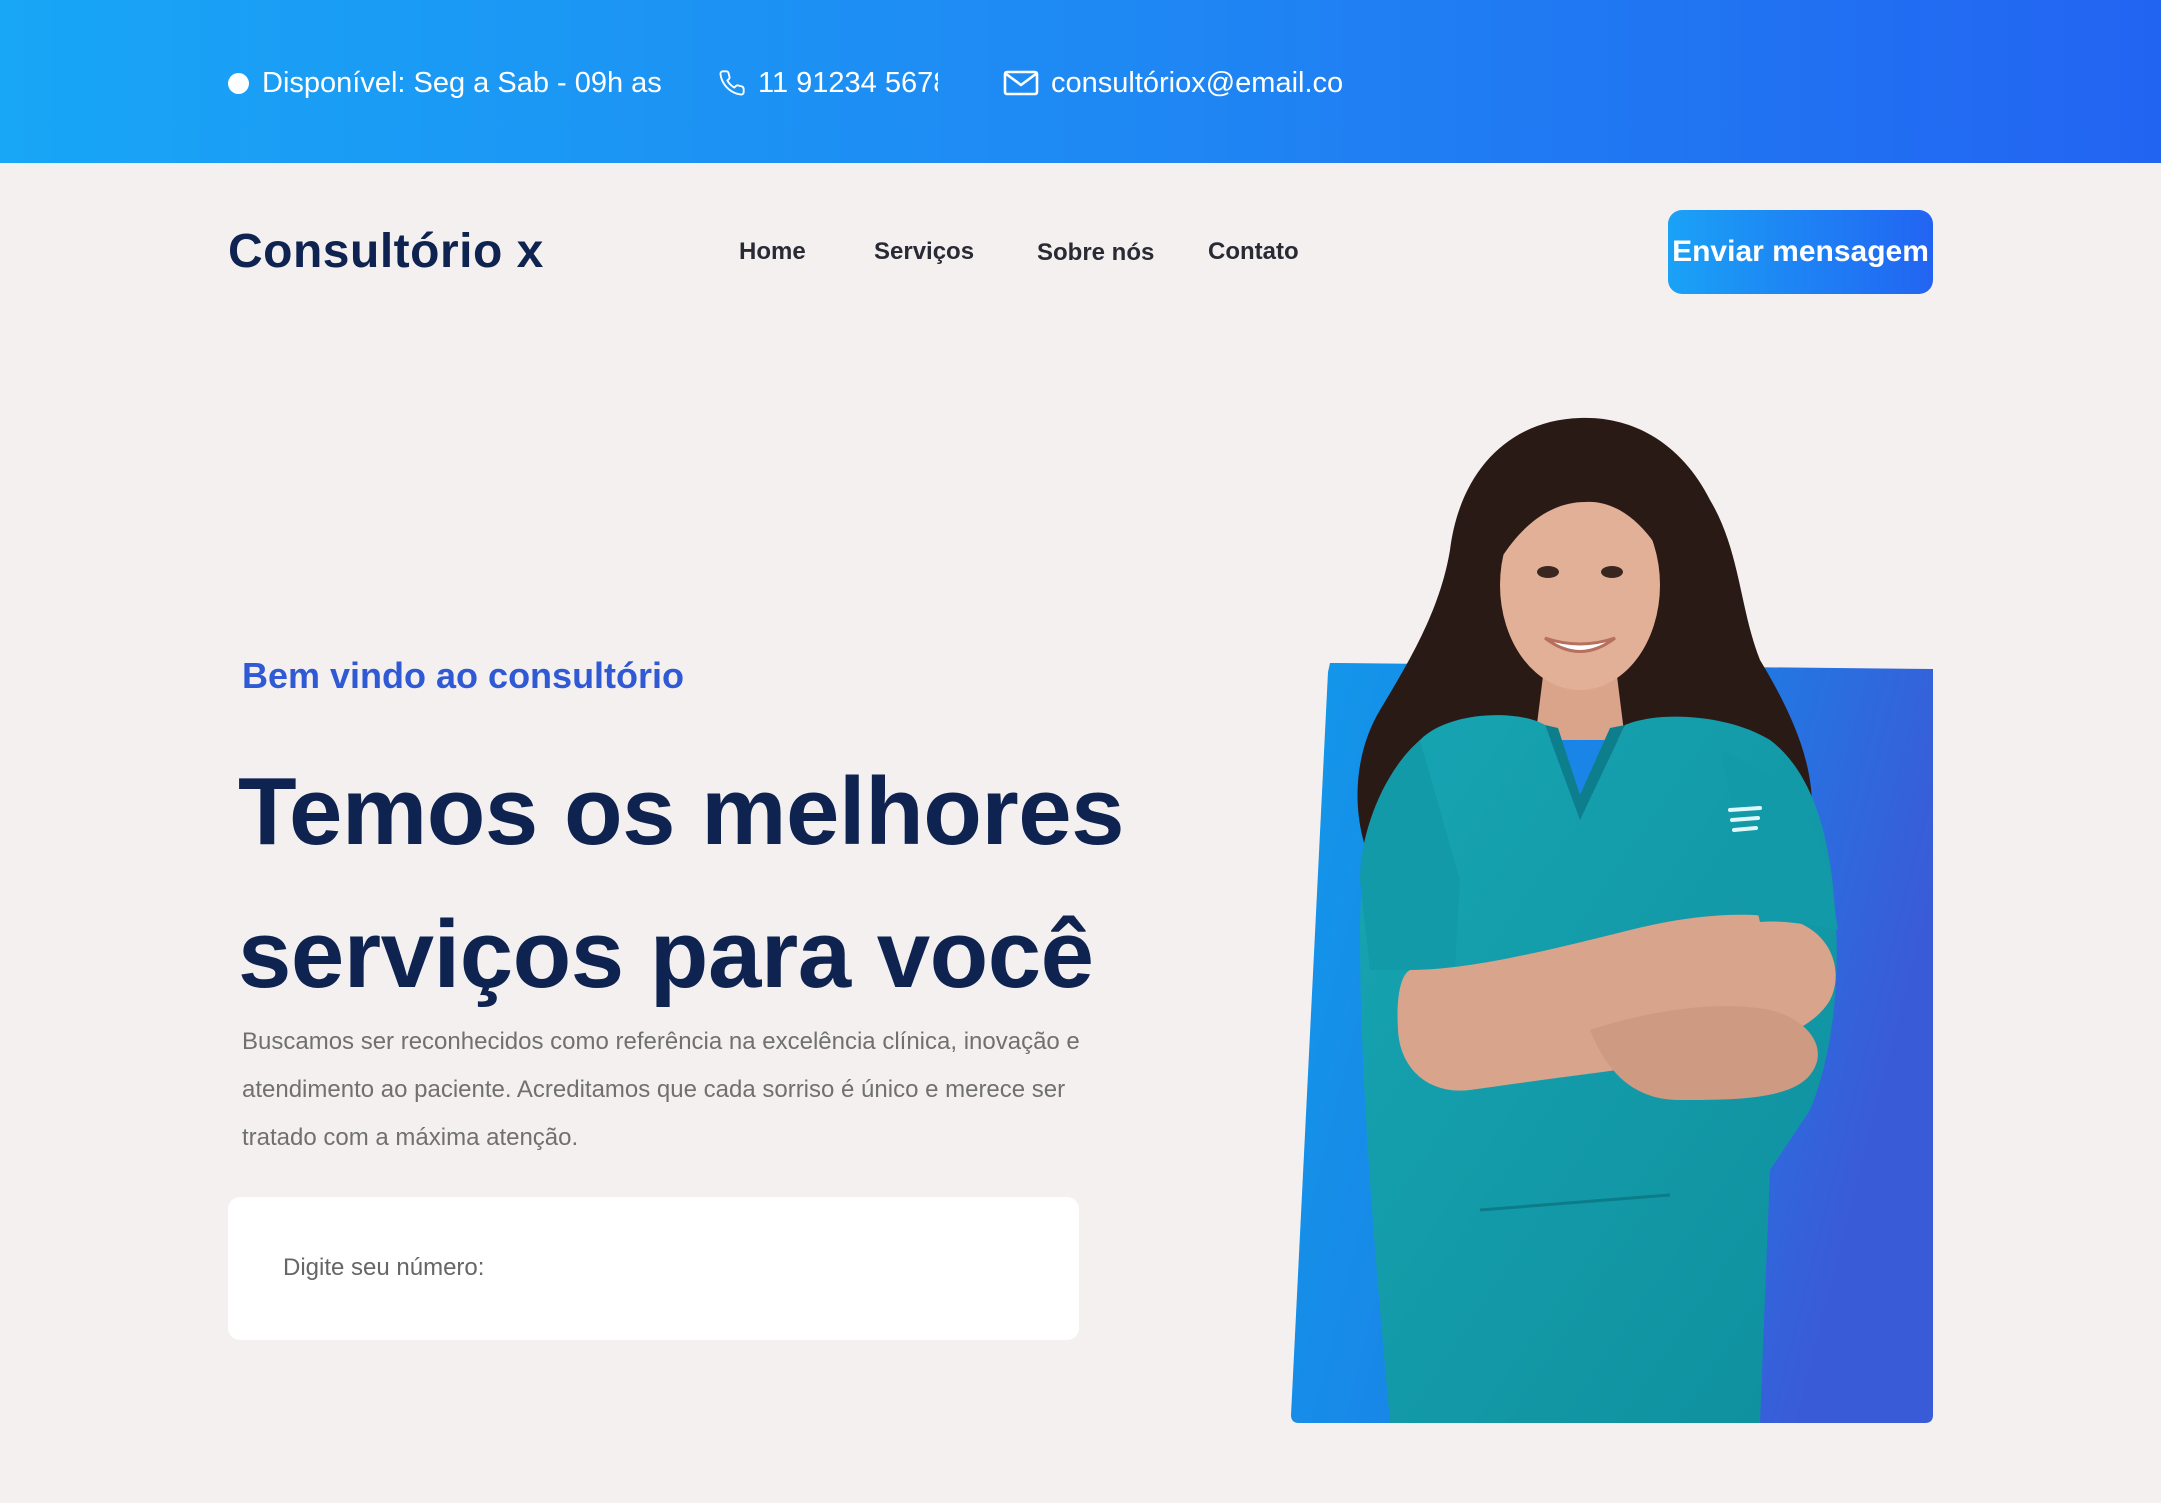  I want to click on email-text: consultóriox@email.co, so click(1197, 83).